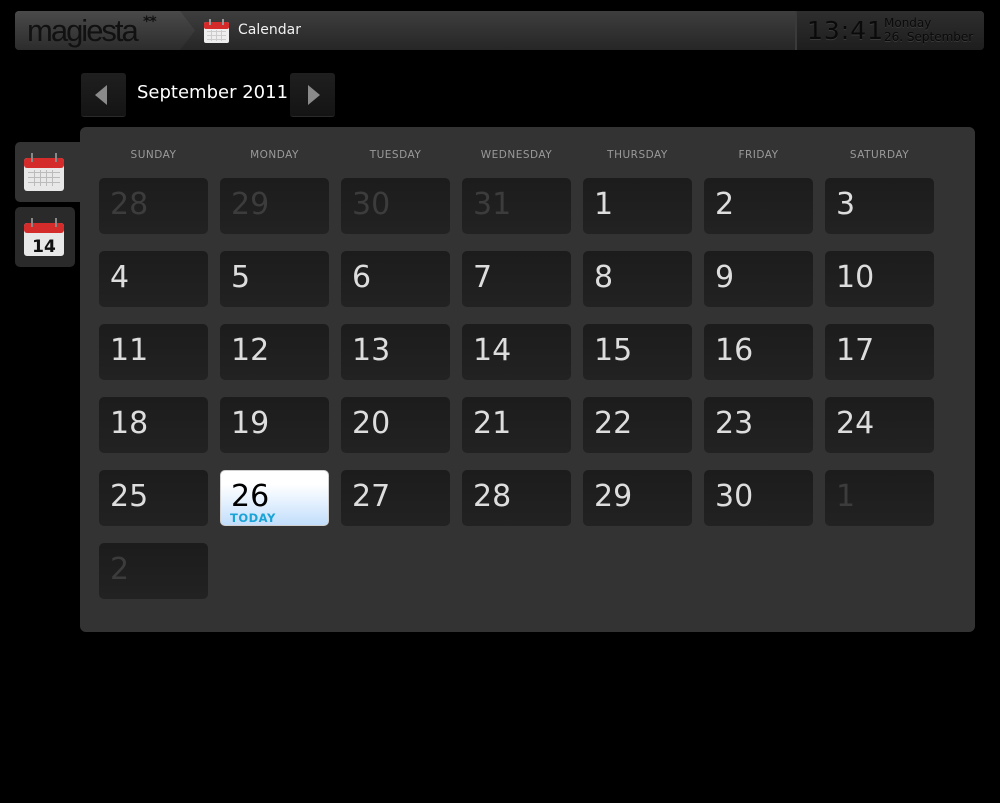 This screenshot has height=803, width=1000. I want to click on day-cell: 3, so click(879, 206).